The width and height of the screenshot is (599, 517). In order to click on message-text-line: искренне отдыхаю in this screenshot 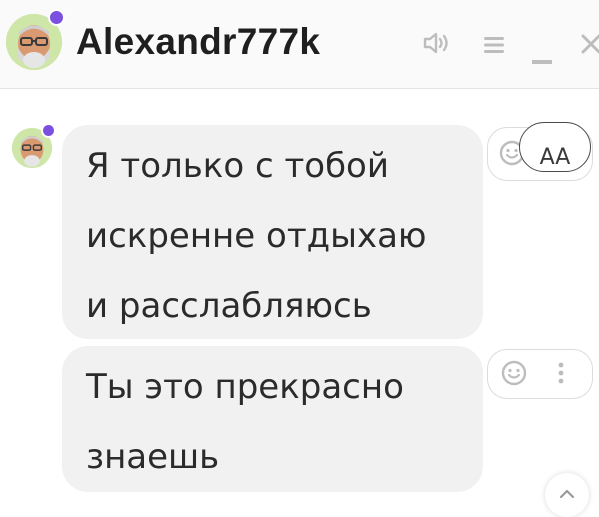, I will do `click(256, 236)`.